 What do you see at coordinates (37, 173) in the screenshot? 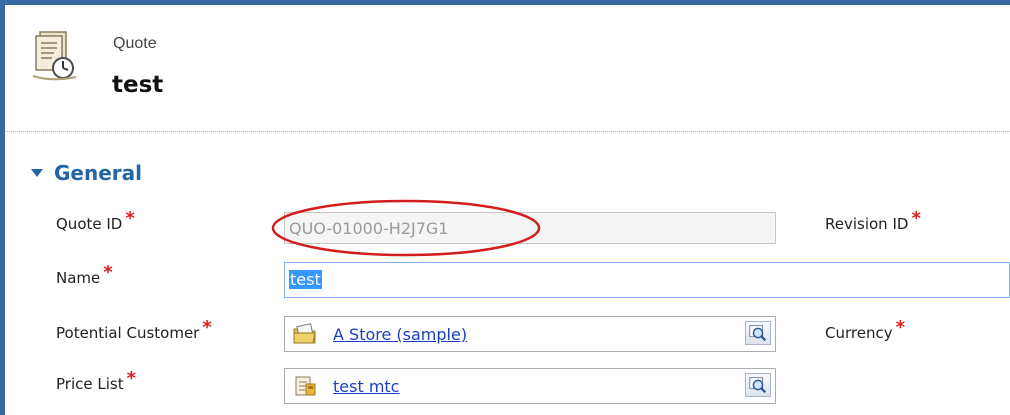
I see `triangle-down-icon` at bounding box center [37, 173].